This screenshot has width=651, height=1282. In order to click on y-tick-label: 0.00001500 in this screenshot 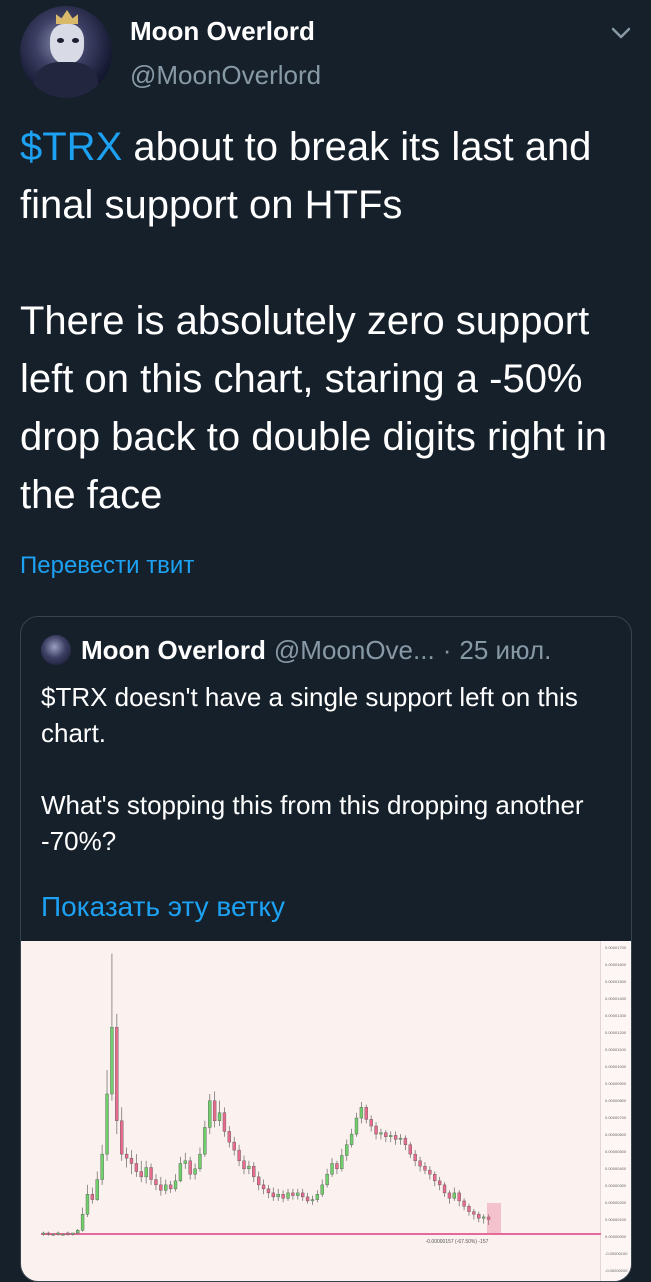, I will do `click(616, 981)`.